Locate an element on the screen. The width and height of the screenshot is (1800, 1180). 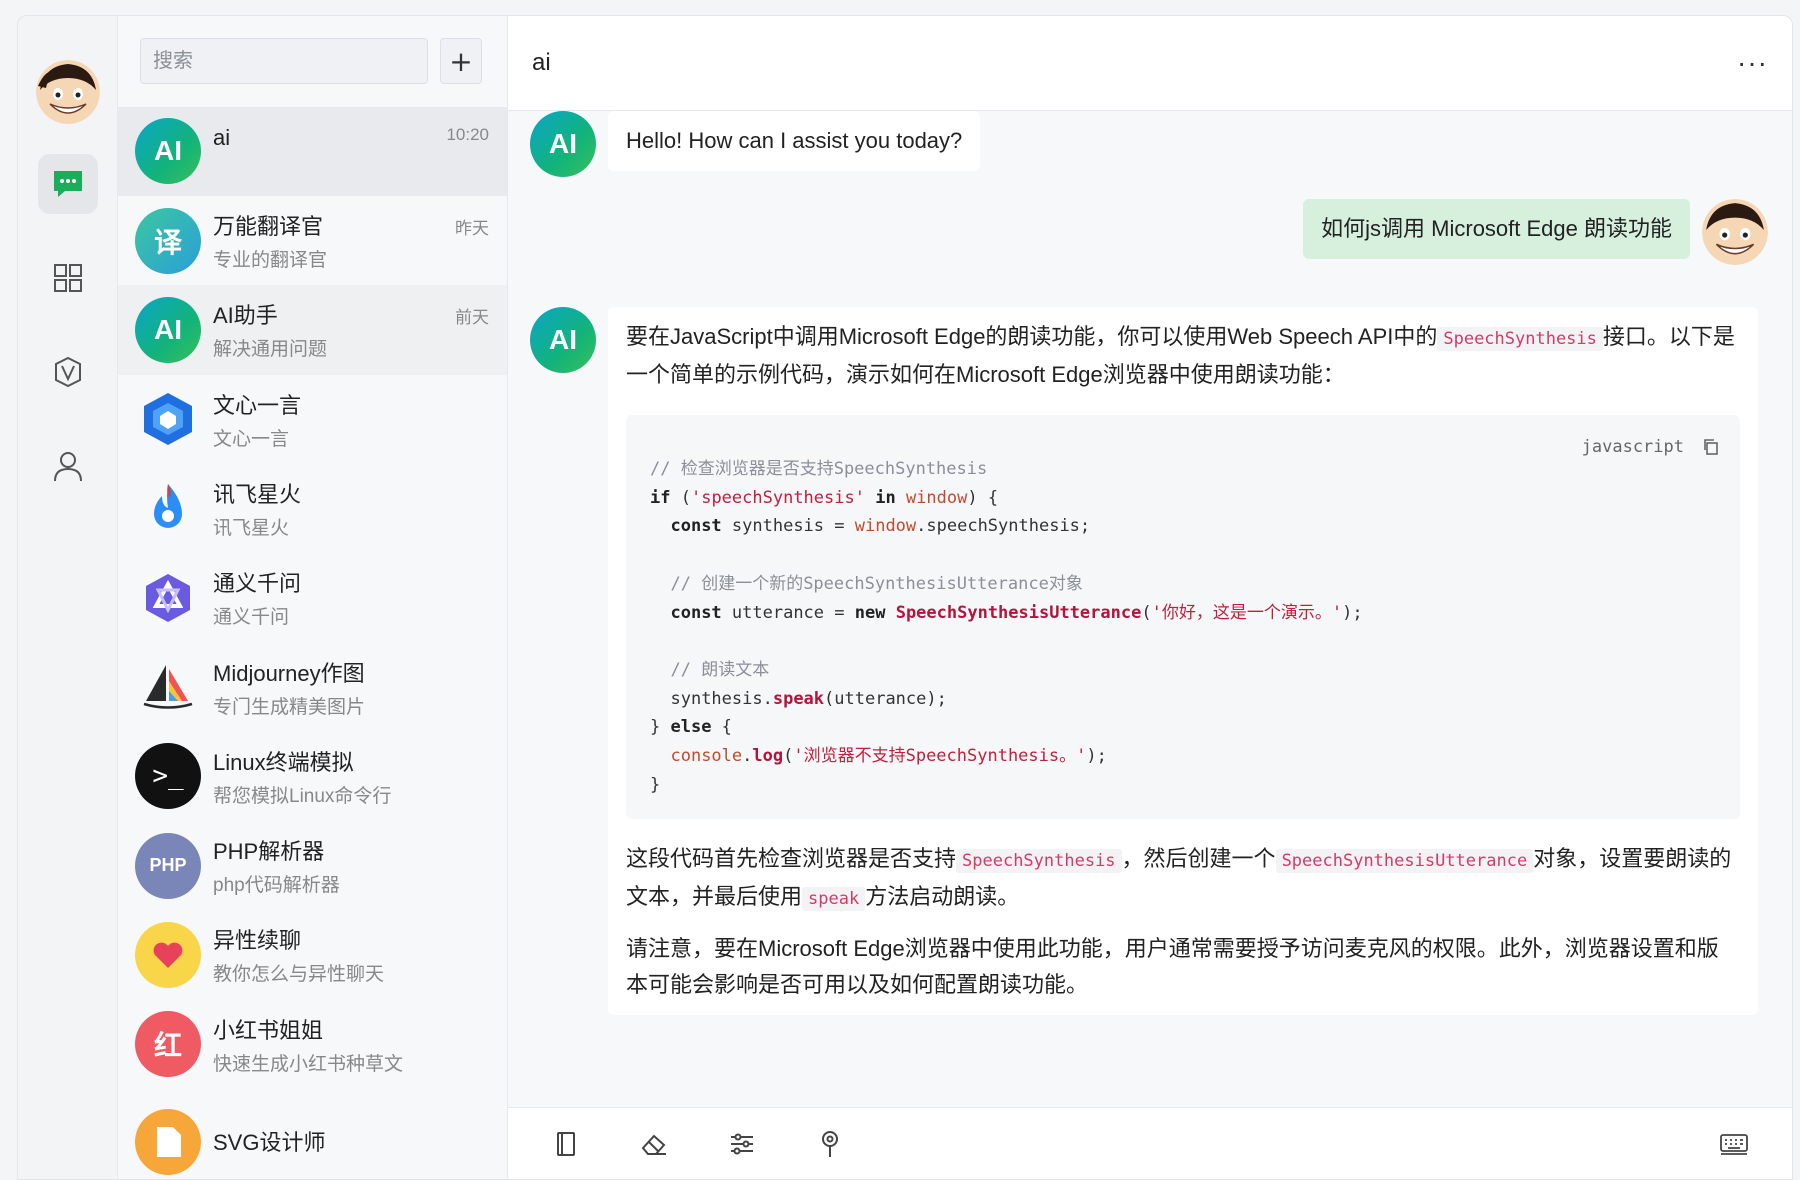
chat-item-dating: 异性续聊 教你怎么与异性聊天 is located at coordinates (312, 954).